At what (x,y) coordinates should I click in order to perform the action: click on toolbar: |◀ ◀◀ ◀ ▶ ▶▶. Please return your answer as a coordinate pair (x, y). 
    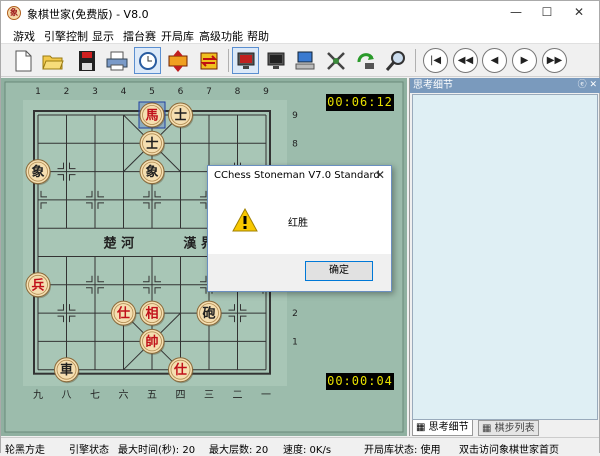
    Looking at the image, I should click on (300, 60).